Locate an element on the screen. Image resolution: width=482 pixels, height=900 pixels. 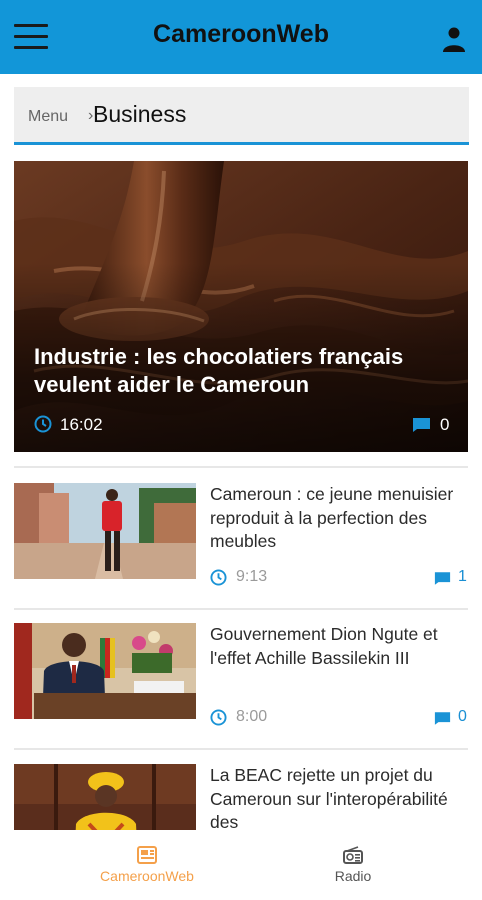
bottom-navigation: CameroonWeb Radio is located at coordinates (241, 865).